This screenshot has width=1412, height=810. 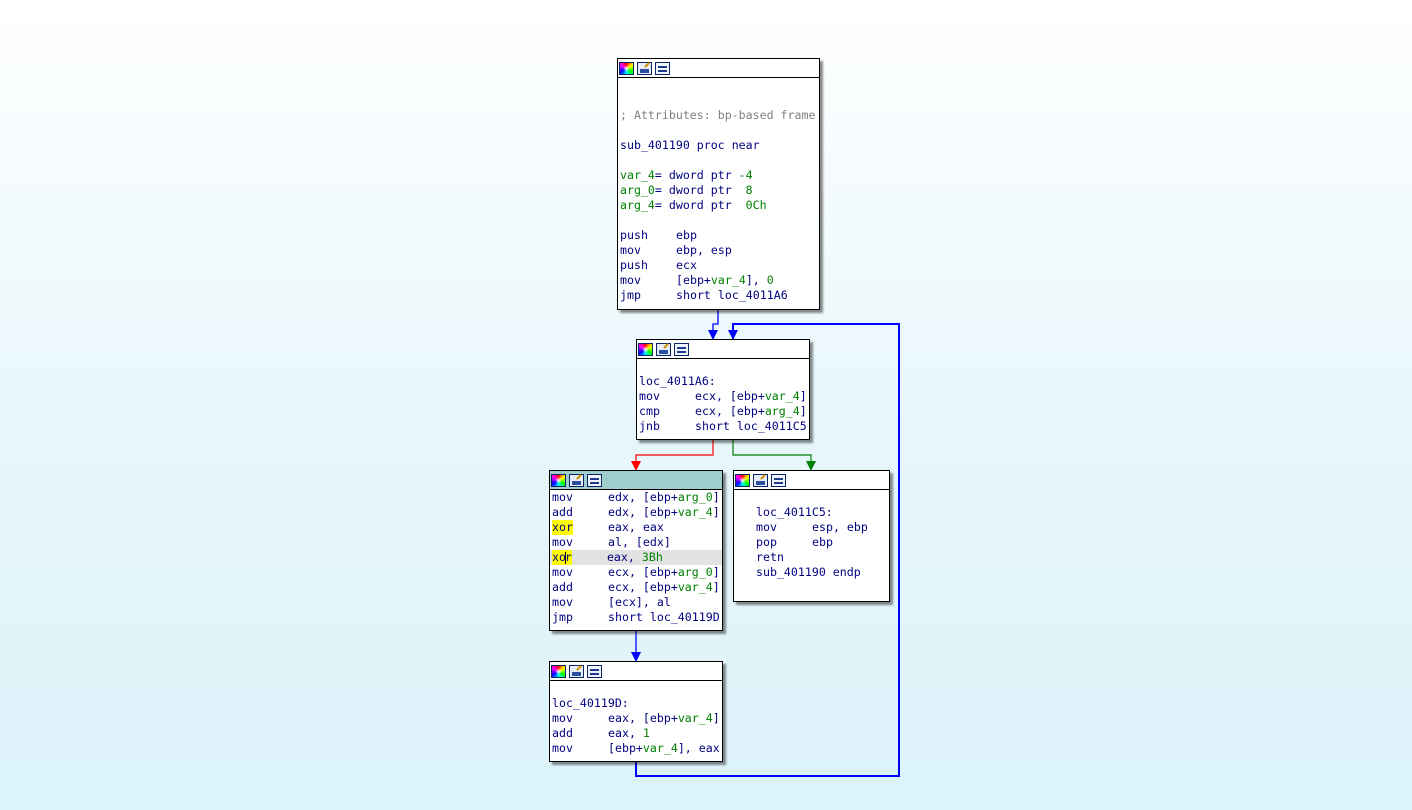 What do you see at coordinates (636, 602) in the screenshot?
I see `instruction-line: mov [ecx], al` at bounding box center [636, 602].